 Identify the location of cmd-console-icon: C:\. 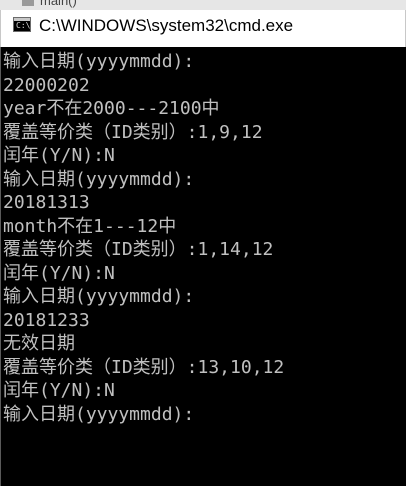
(22, 24).